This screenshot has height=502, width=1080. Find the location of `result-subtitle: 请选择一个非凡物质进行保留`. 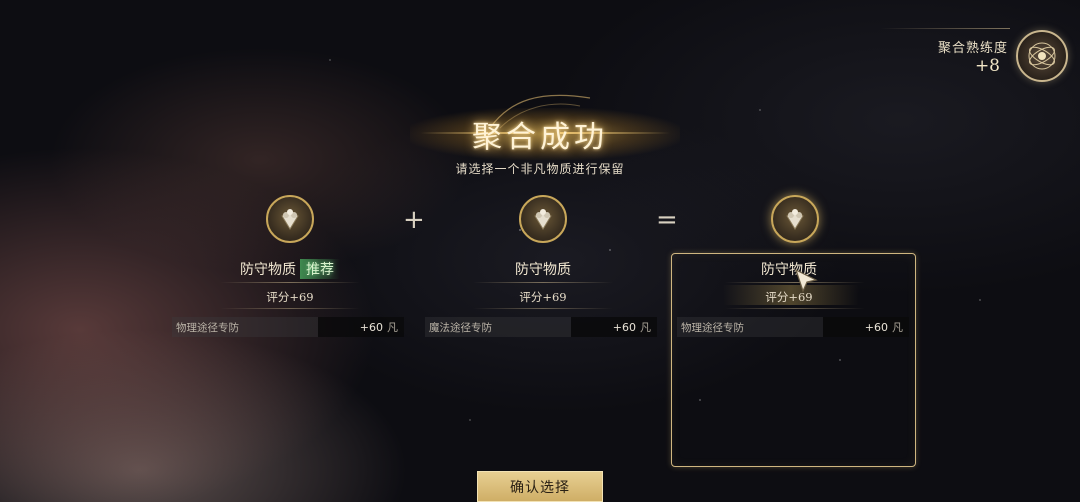

result-subtitle: 请选择一个非凡物质进行保留 is located at coordinates (540, 169).